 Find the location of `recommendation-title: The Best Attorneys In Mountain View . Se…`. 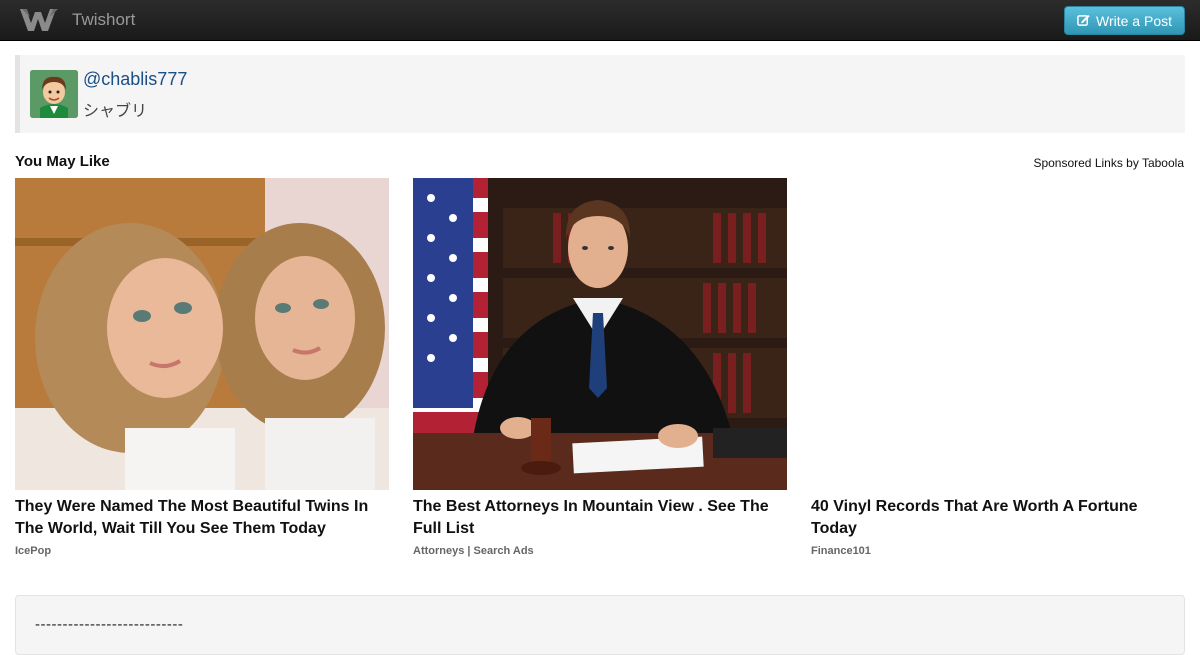

recommendation-title: The Best Attorneys In Mountain View . Se… is located at coordinates (600, 518).